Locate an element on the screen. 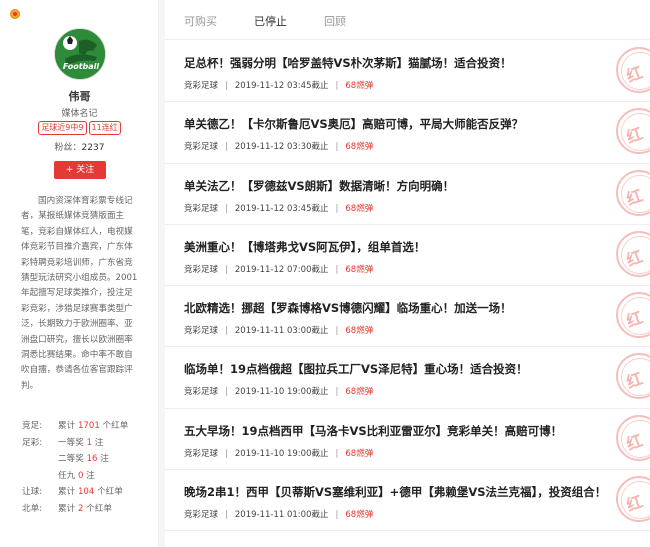 The width and height of the screenshot is (650, 547). stat-value: 累计 2 个红单 is located at coordinates (85, 508).